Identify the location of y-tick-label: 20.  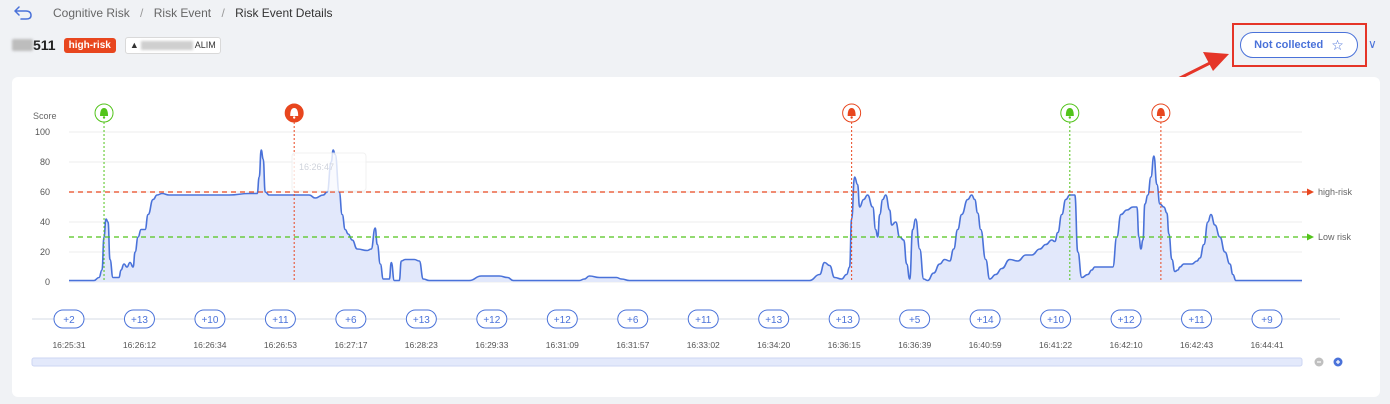
(45, 252).